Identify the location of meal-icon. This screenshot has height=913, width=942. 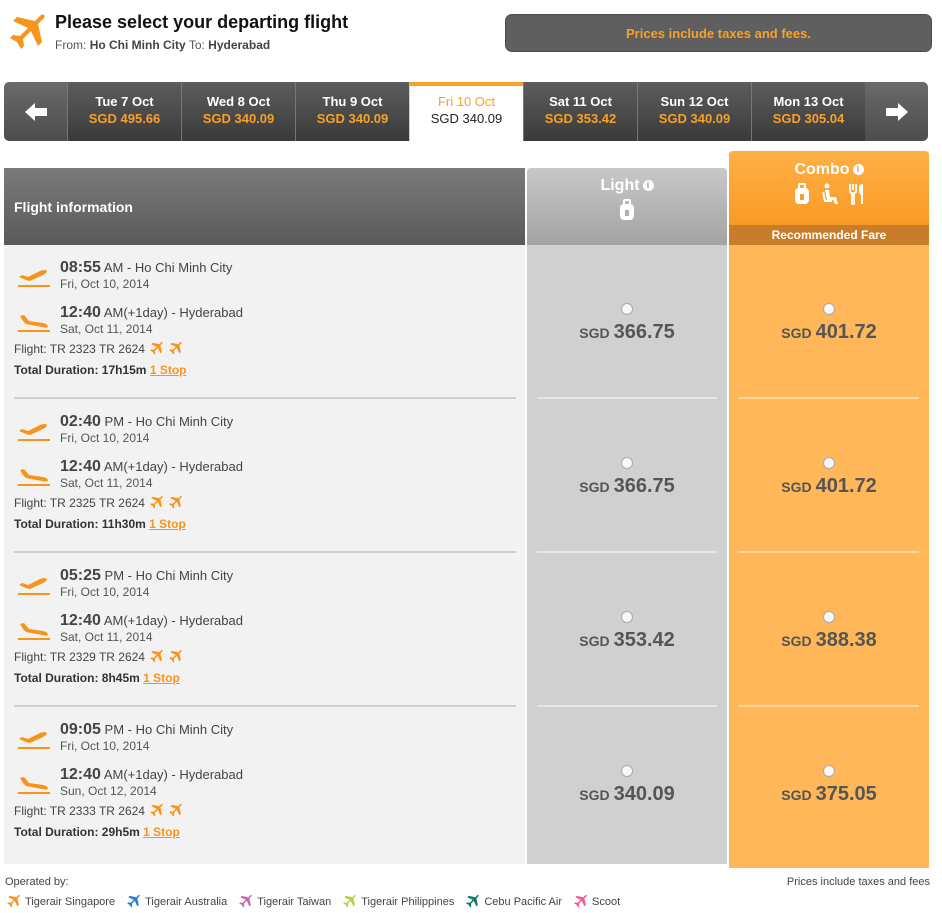
(856, 194).